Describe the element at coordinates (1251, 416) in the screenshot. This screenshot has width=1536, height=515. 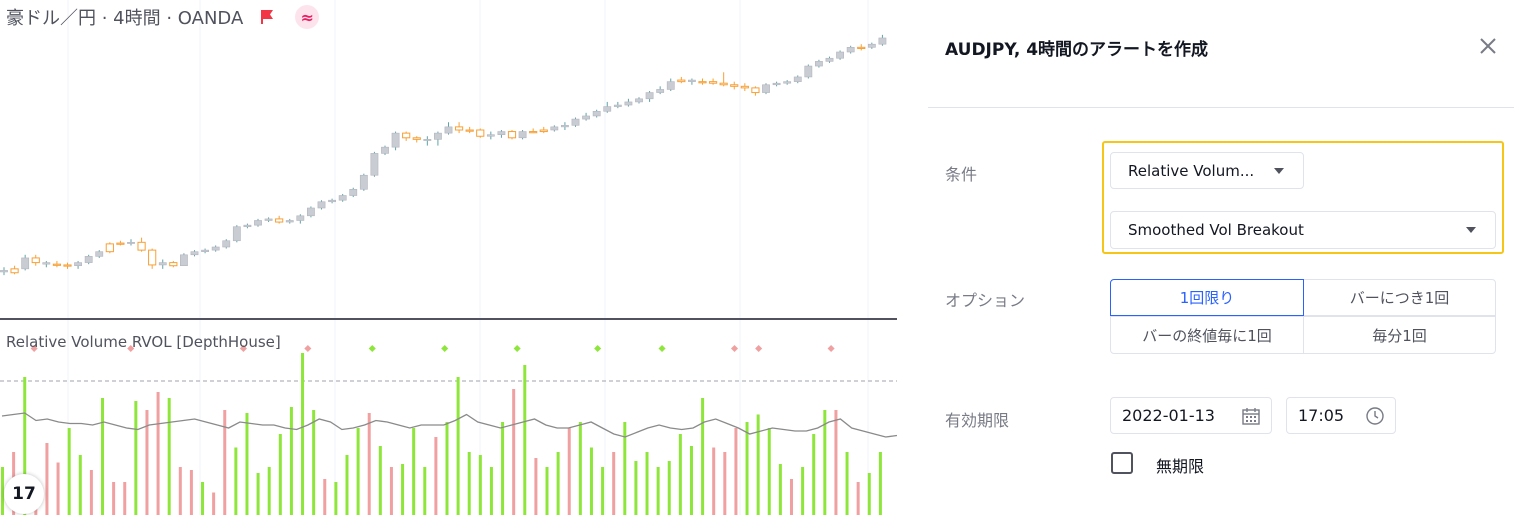
I see `calendar-icon` at that location.